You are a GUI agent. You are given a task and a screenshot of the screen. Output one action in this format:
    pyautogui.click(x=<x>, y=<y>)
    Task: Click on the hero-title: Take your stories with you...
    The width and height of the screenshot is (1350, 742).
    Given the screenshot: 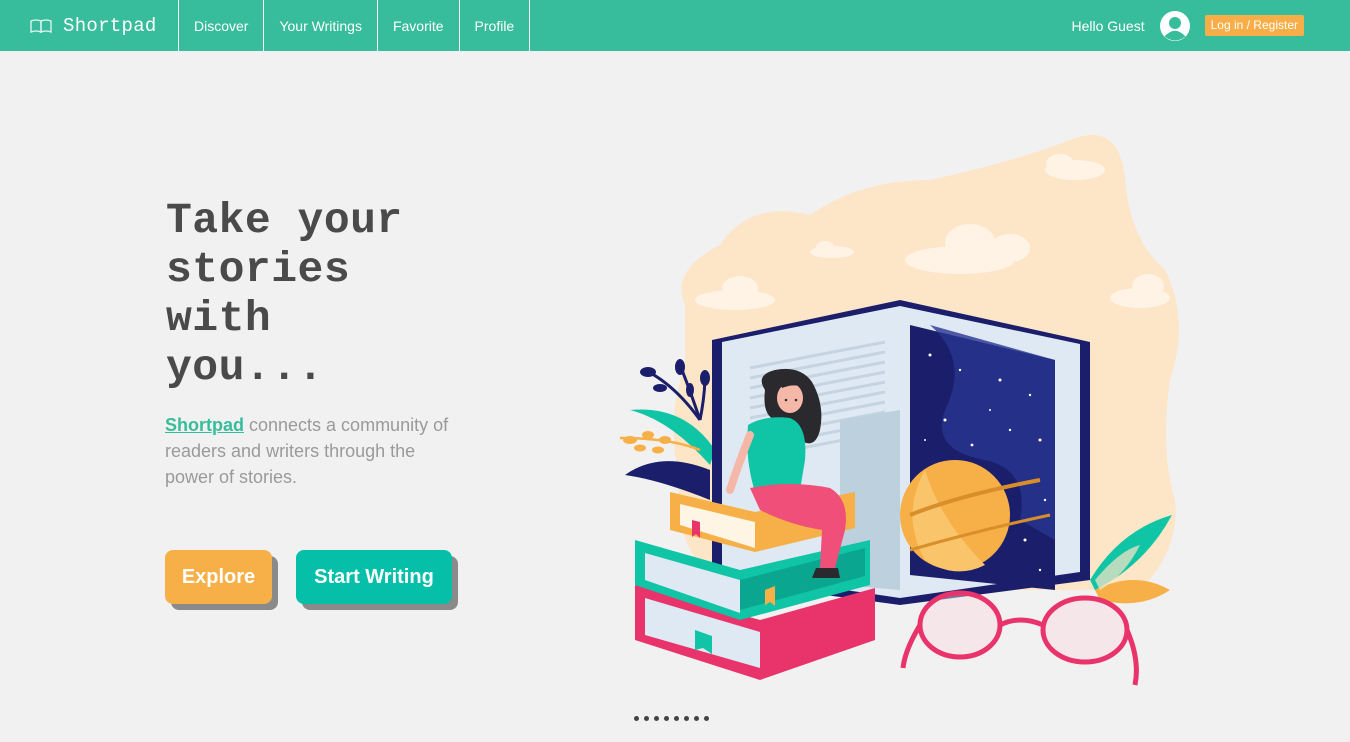 What is the action you would take?
    pyautogui.click(x=316, y=294)
    